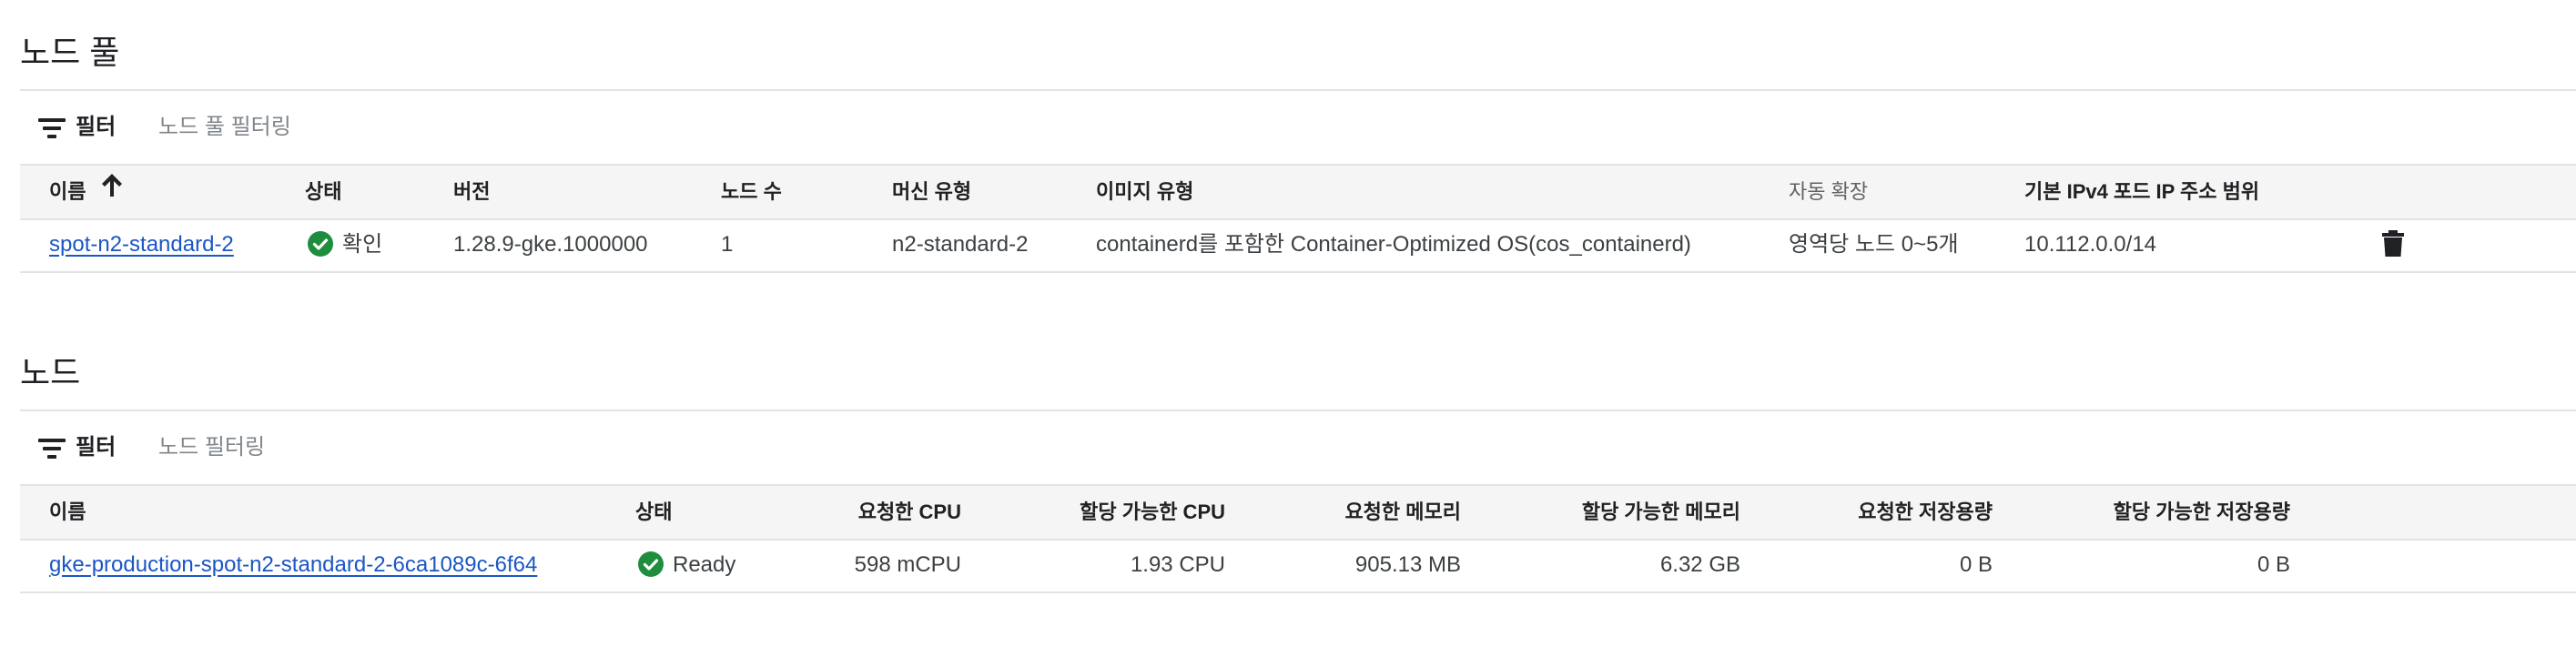 This screenshot has width=2576, height=657. Describe the element at coordinates (50, 372) in the screenshot. I see `nodes-title: 노드` at that location.